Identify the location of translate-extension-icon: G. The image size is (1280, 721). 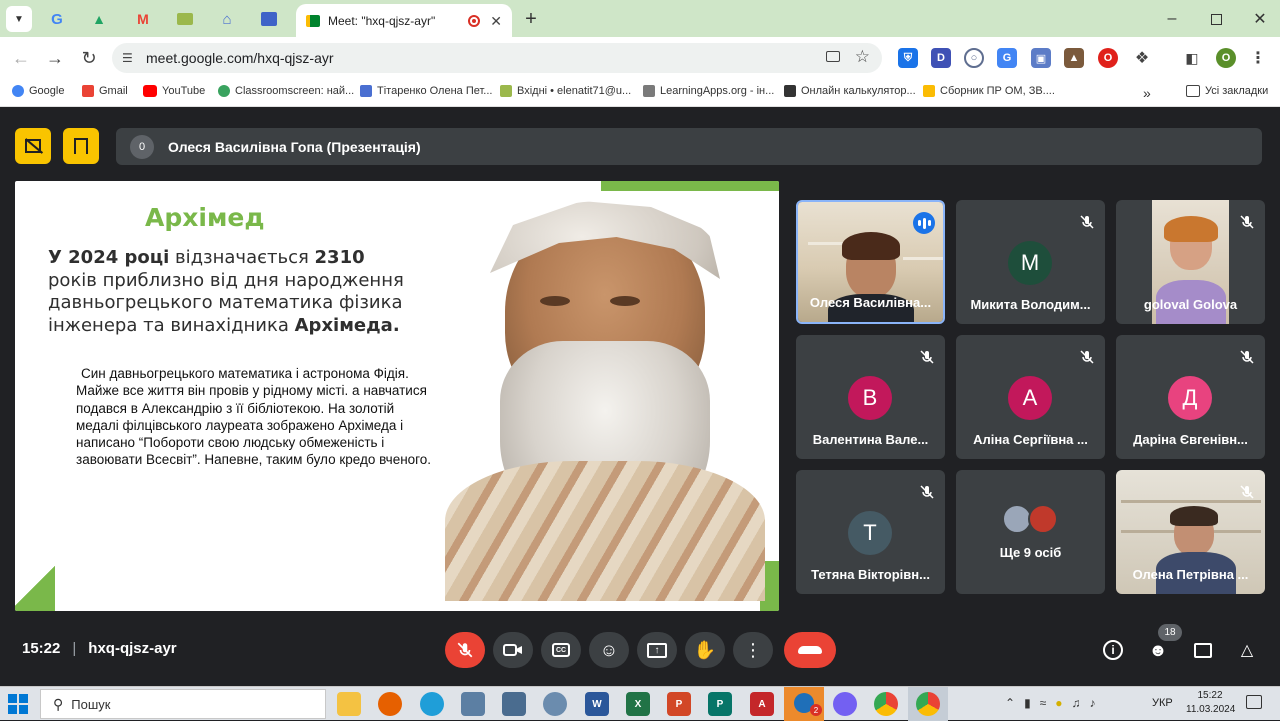
(1007, 58).